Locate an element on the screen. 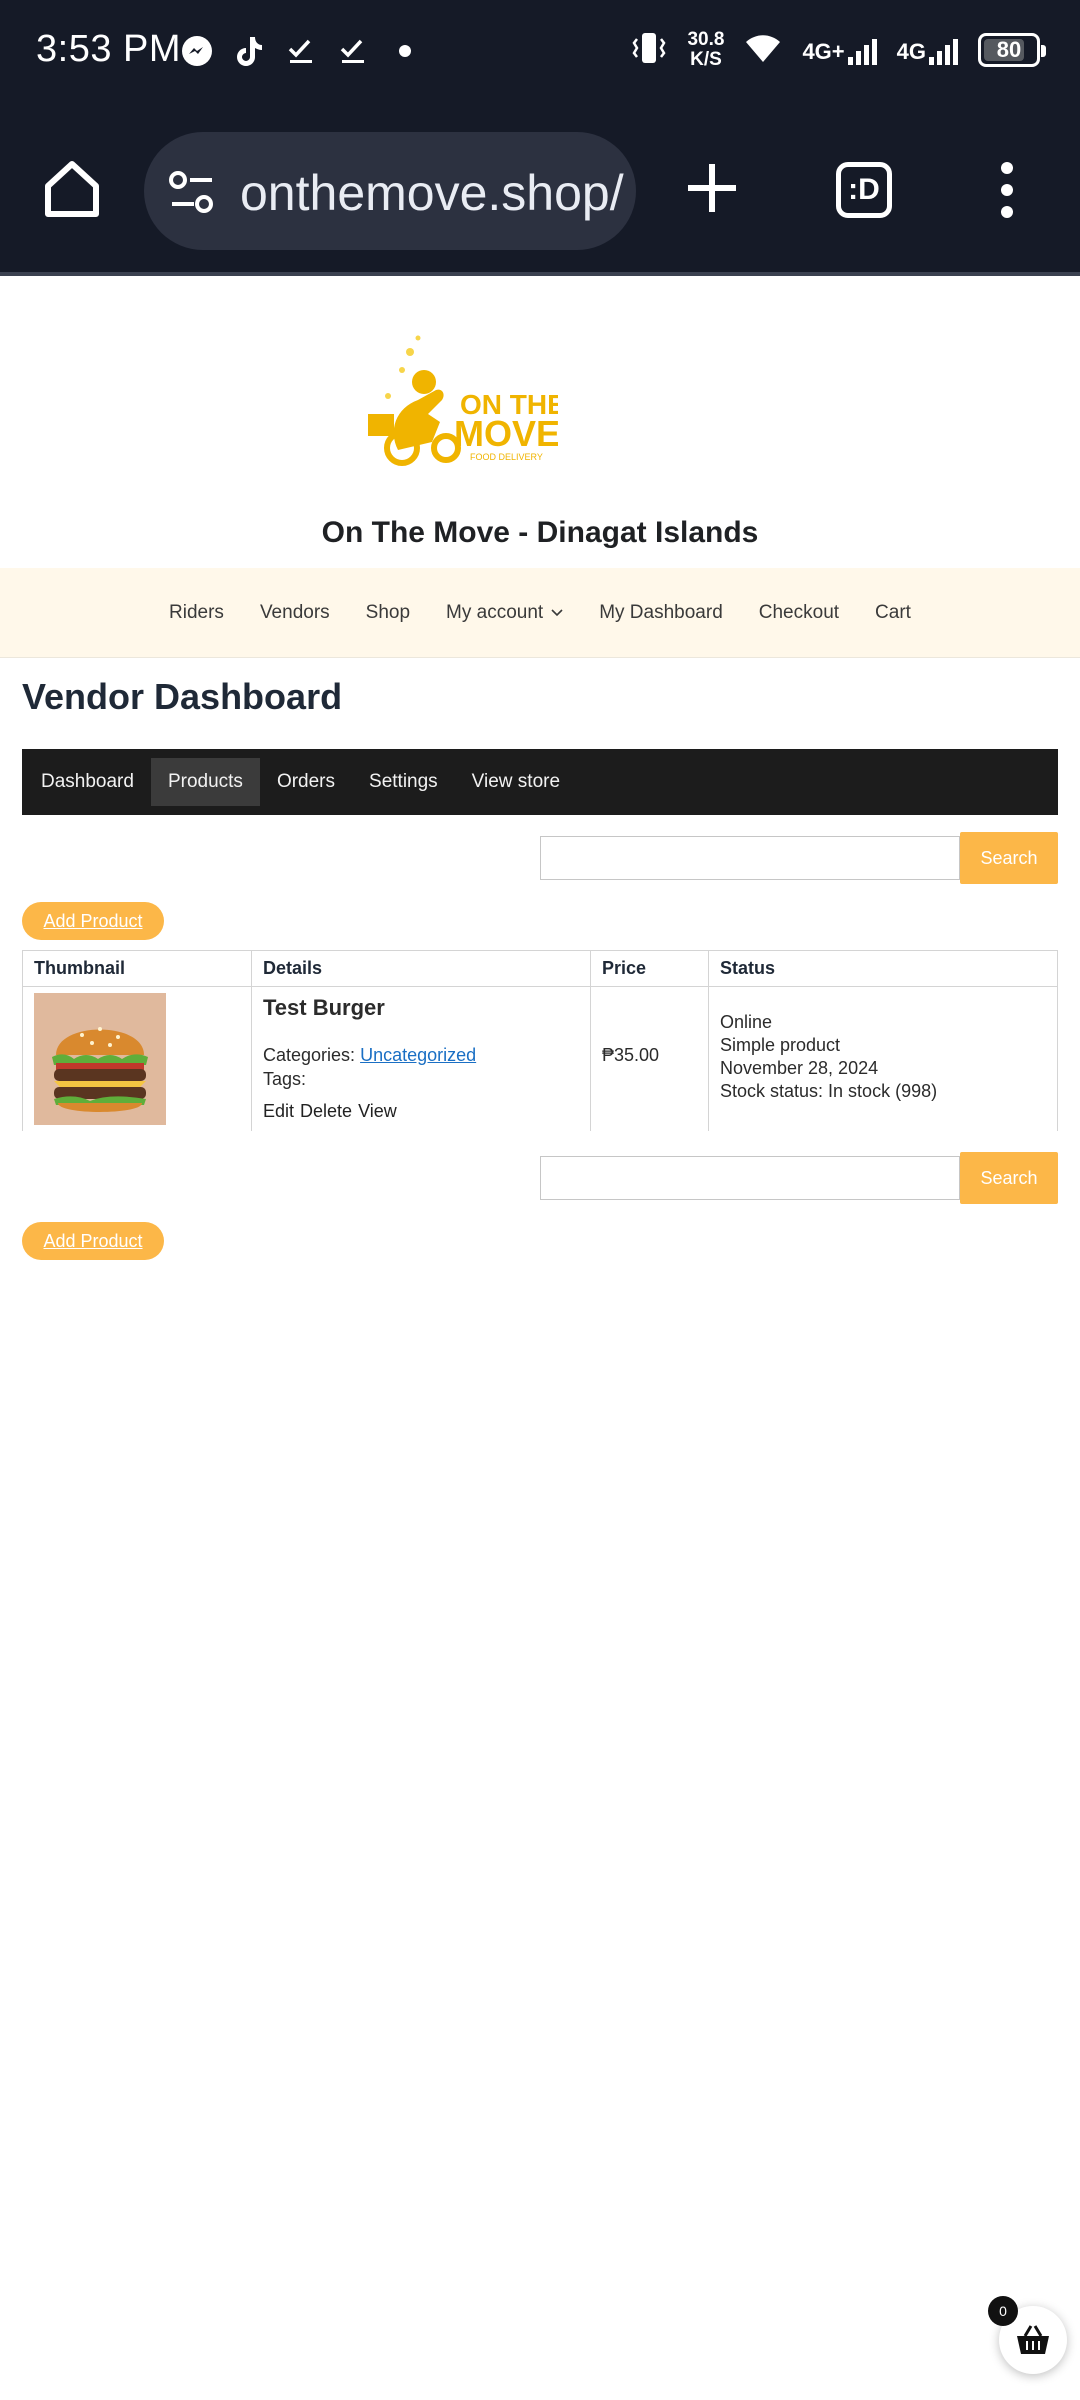 This screenshot has width=1080, height=2400. column-header-price: Price is located at coordinates (649, 968).